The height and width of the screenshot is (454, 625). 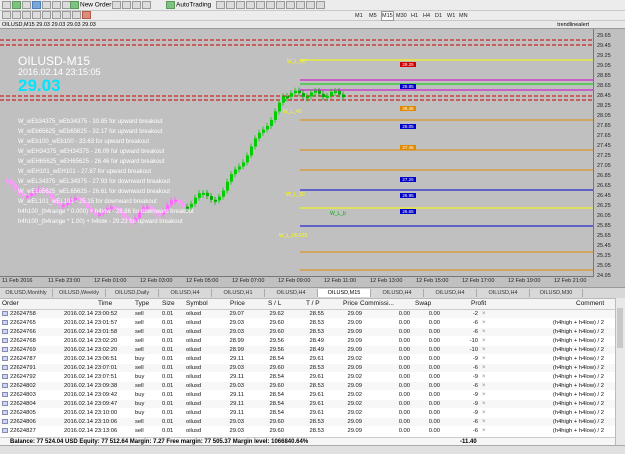 I want to click on options-icon, so click(x=126, y=5).